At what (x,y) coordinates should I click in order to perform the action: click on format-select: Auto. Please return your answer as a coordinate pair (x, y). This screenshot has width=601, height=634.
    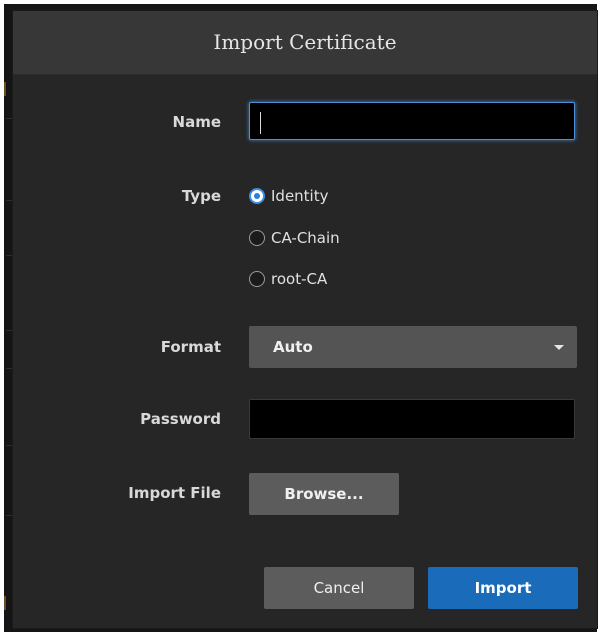
    Looking at the image, I should click on (413, 347).